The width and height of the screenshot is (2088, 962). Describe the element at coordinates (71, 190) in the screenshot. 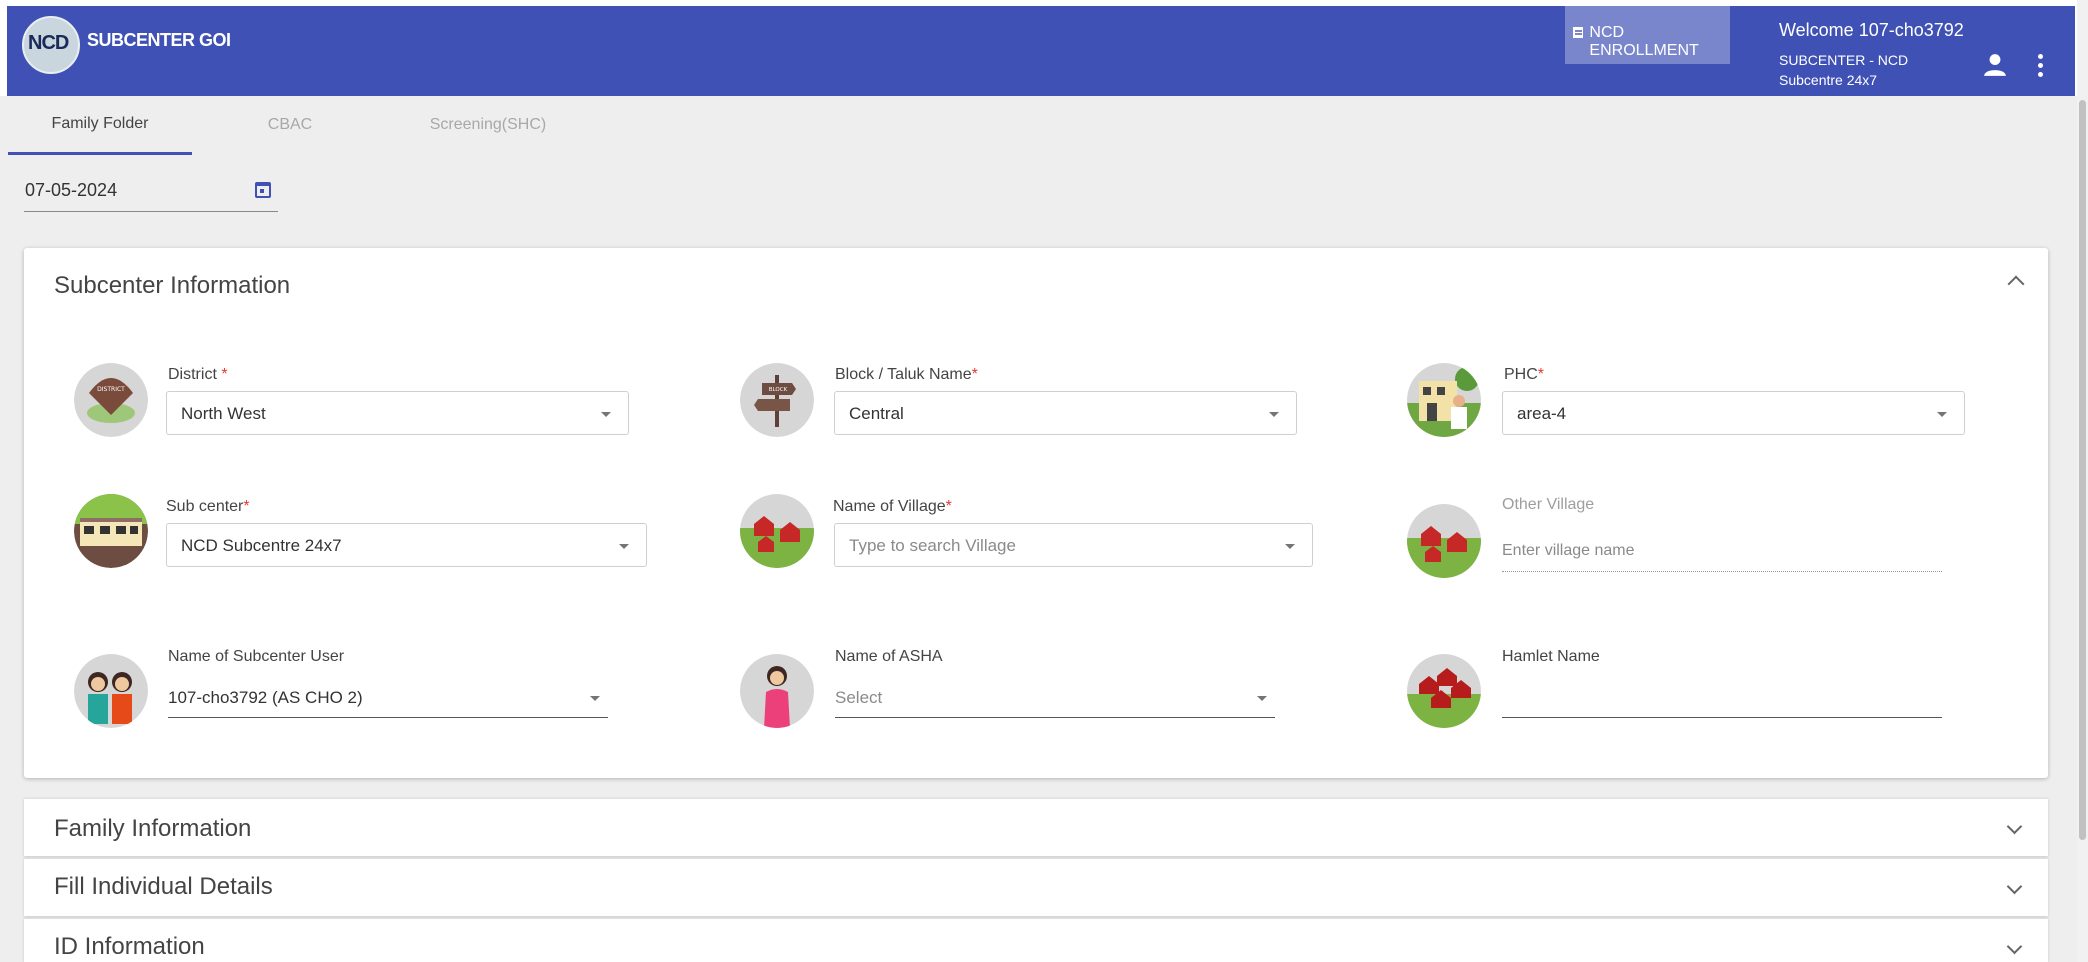

I see `date-value: 07-05-2024` at that location.